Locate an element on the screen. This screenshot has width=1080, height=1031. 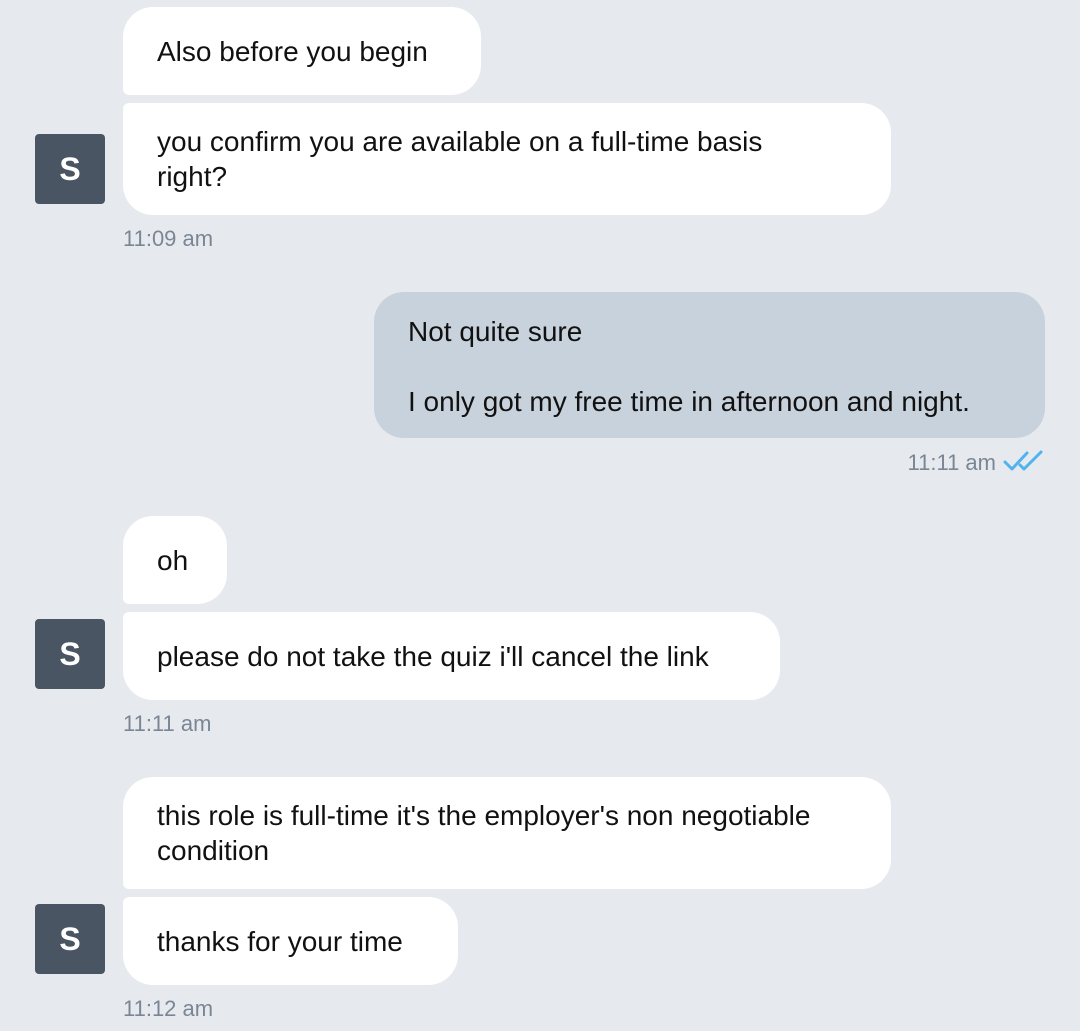
message-timestamp: 11:12 am is located at coordinates (168, 1008).